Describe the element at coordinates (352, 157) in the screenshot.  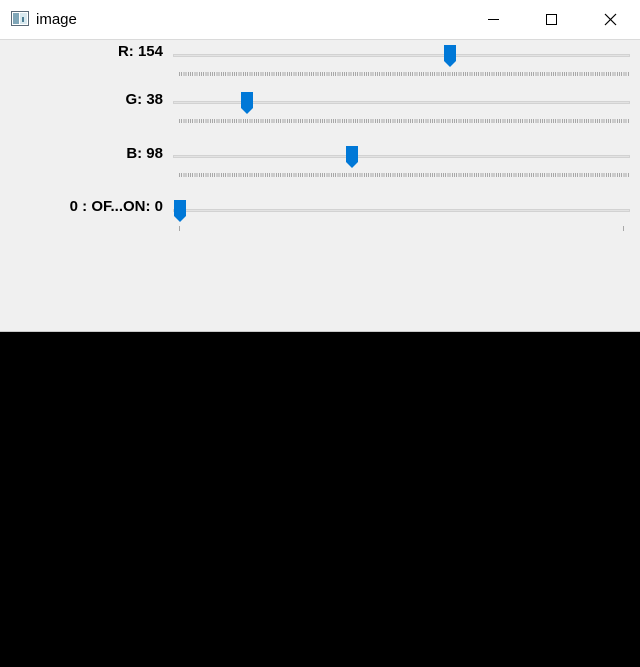
I see `trackbar-b-thumb` at that location.